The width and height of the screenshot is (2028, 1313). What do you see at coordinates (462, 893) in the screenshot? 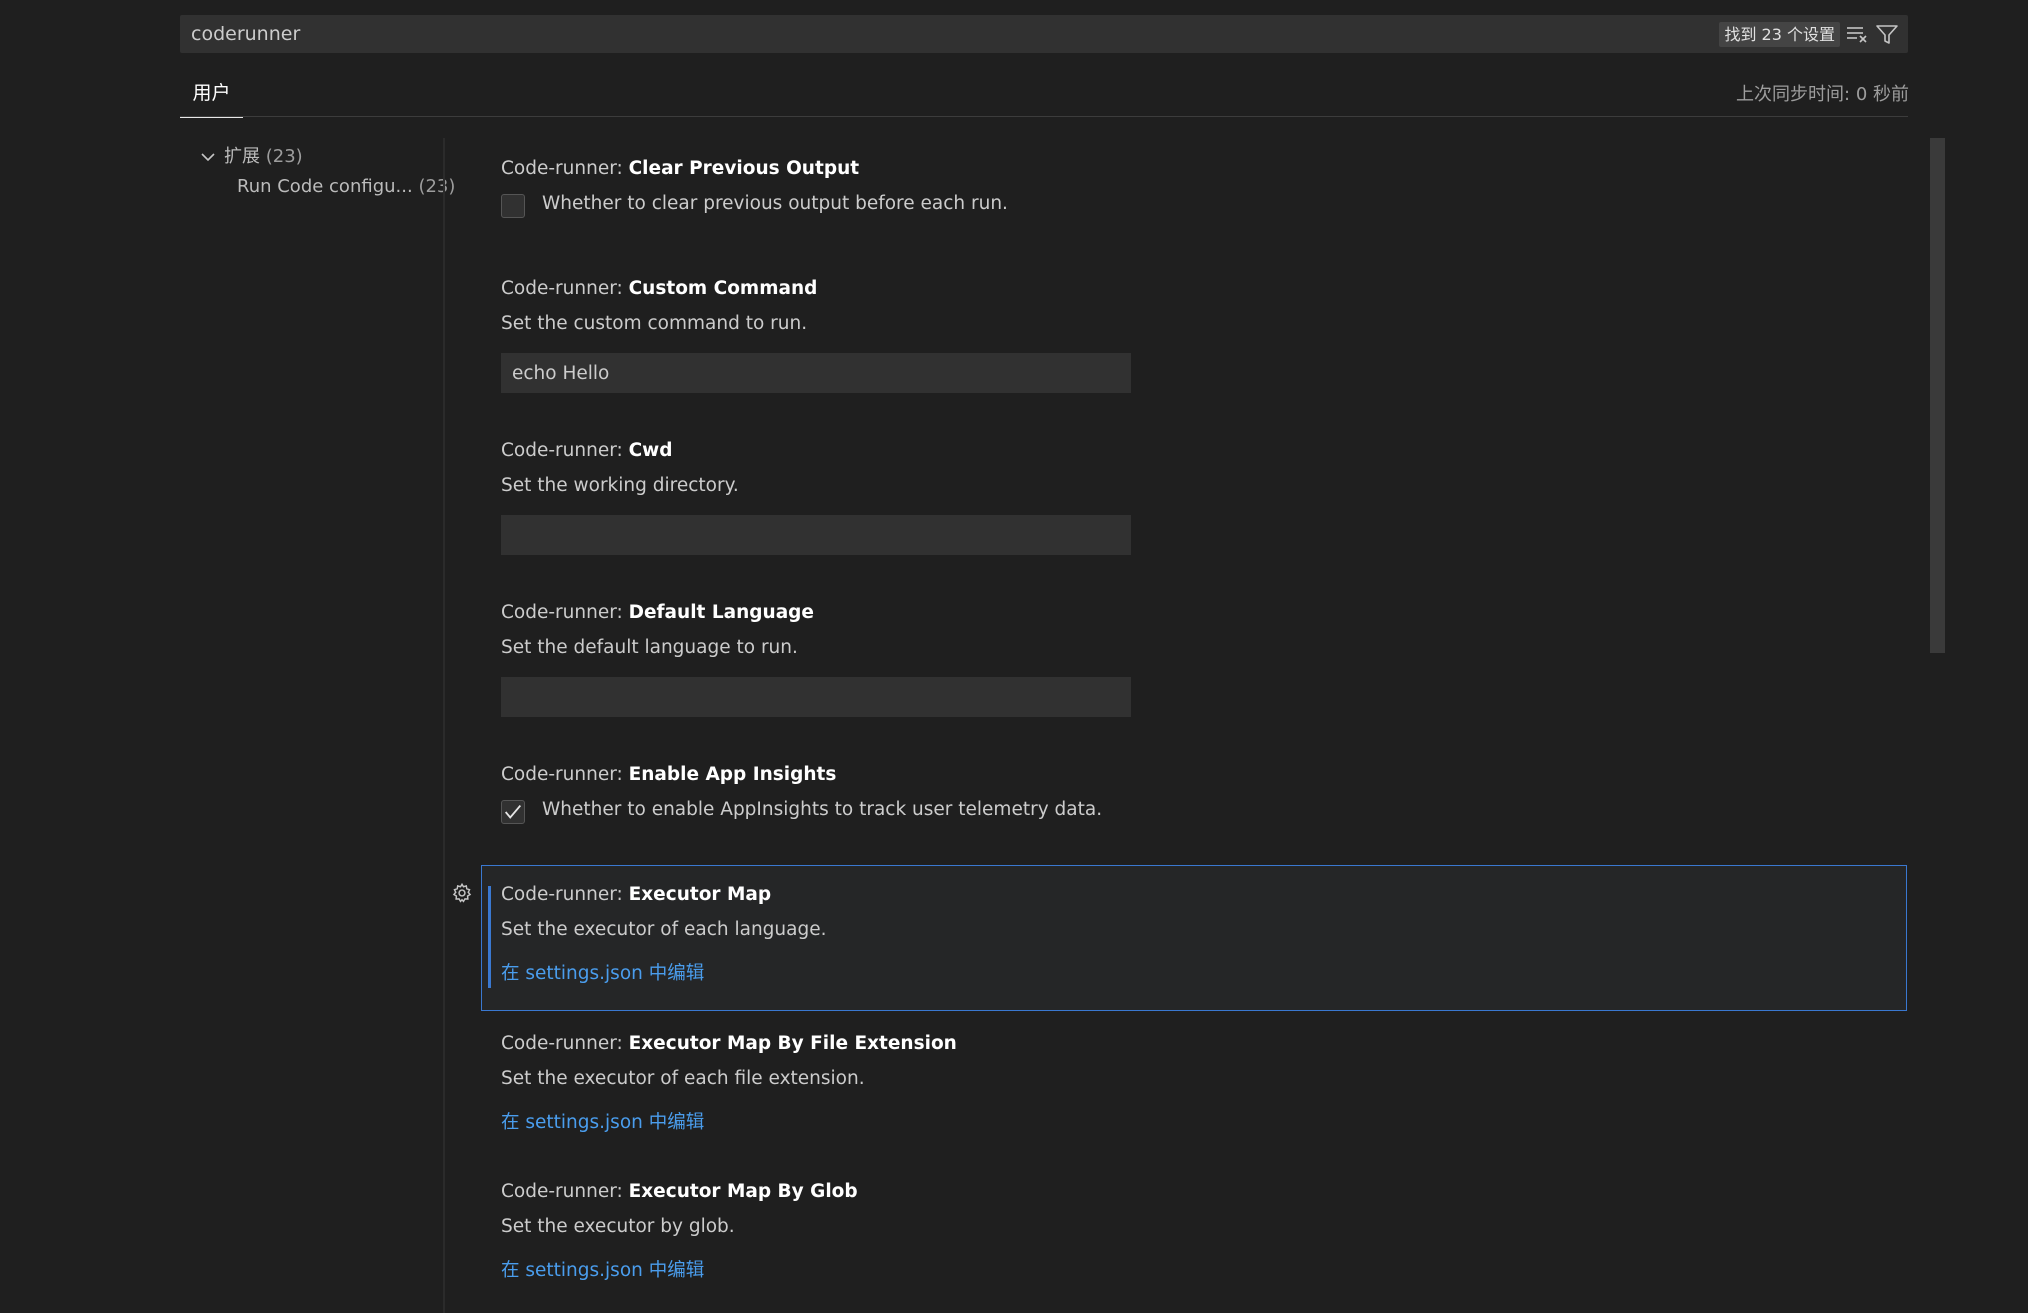
I see `gear-icon` at bounding box center [462, 893].